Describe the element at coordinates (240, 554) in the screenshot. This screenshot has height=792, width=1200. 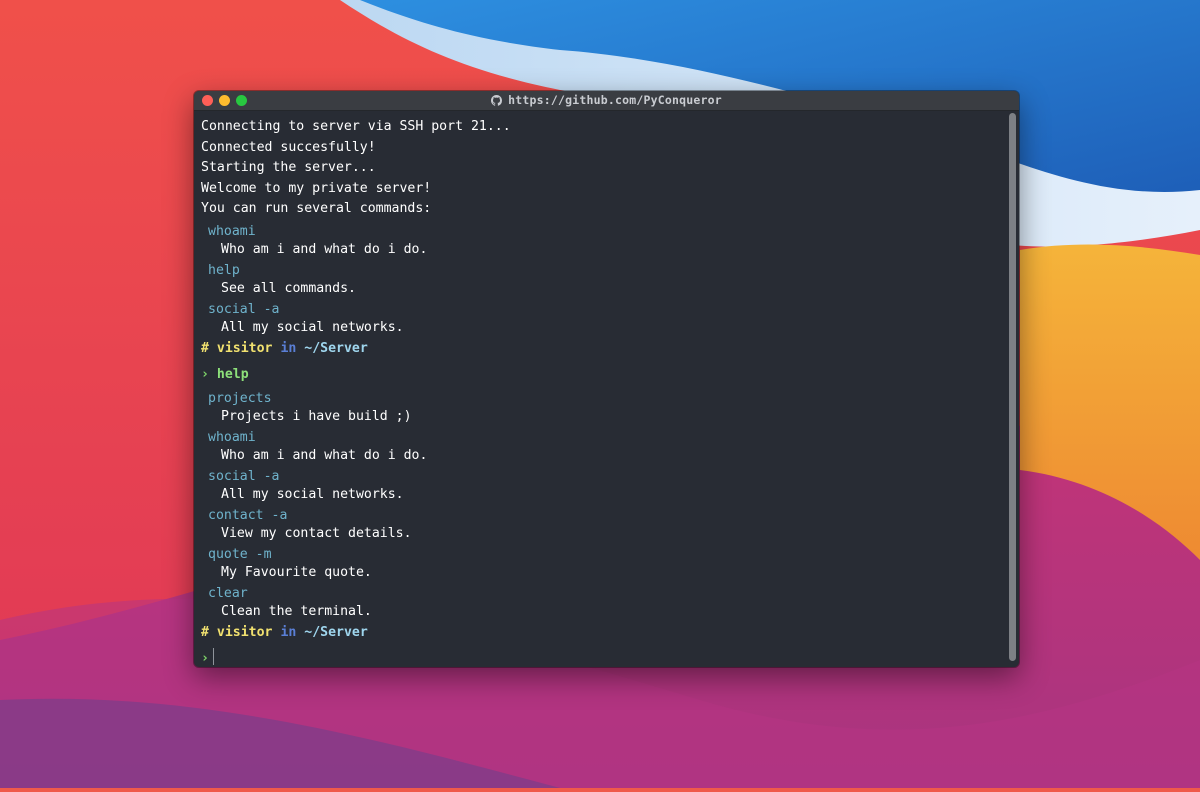
I see `command-name: quote -m` at that location.